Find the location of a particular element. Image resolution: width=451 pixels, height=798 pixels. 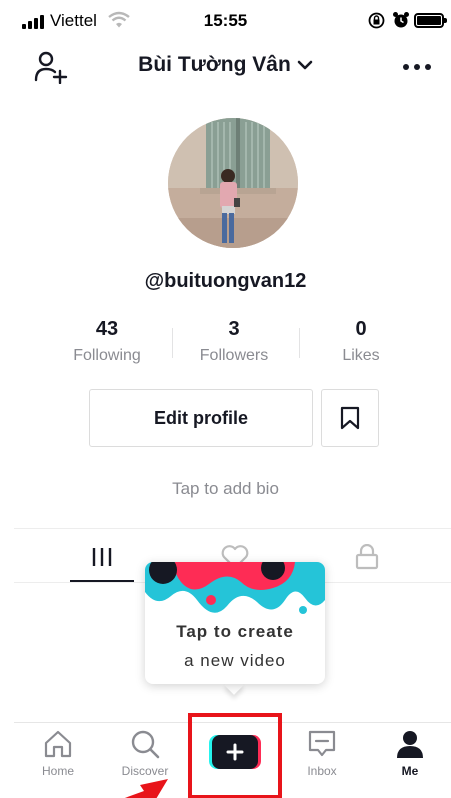

create-button-highlight is located at coordinates (235, 755).